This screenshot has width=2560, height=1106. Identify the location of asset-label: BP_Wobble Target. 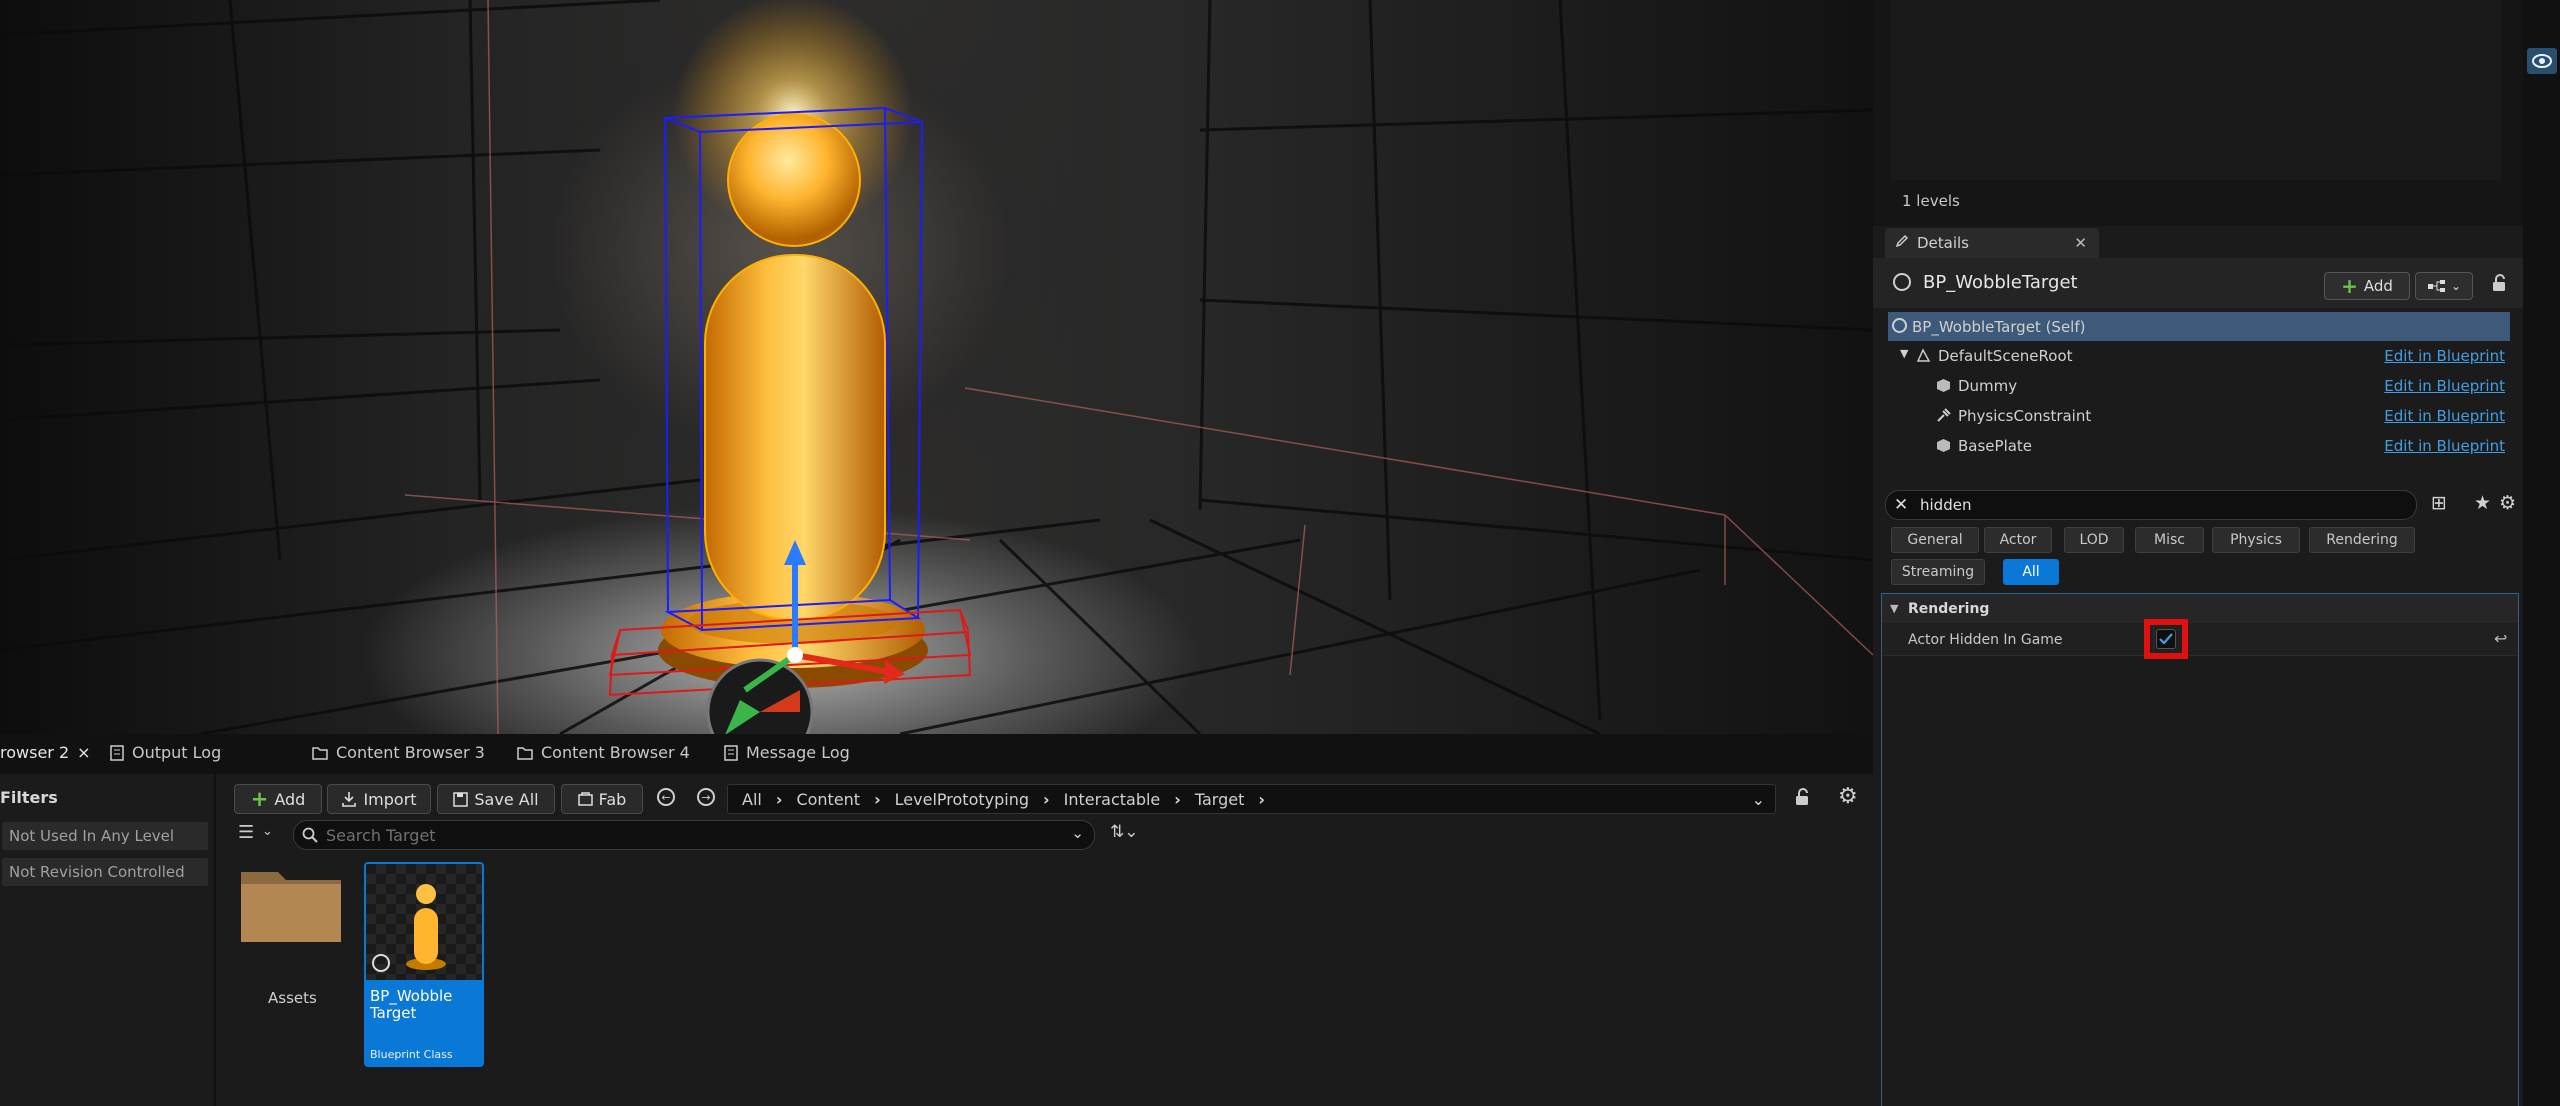
(411, 1004).